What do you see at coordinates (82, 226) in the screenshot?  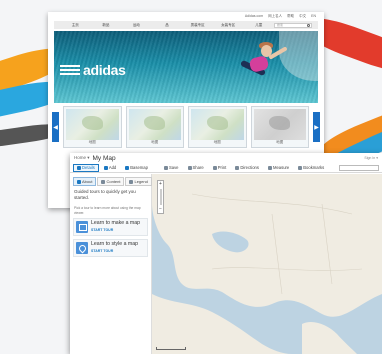 I see `map-icon` at bounding box center [82, 226].